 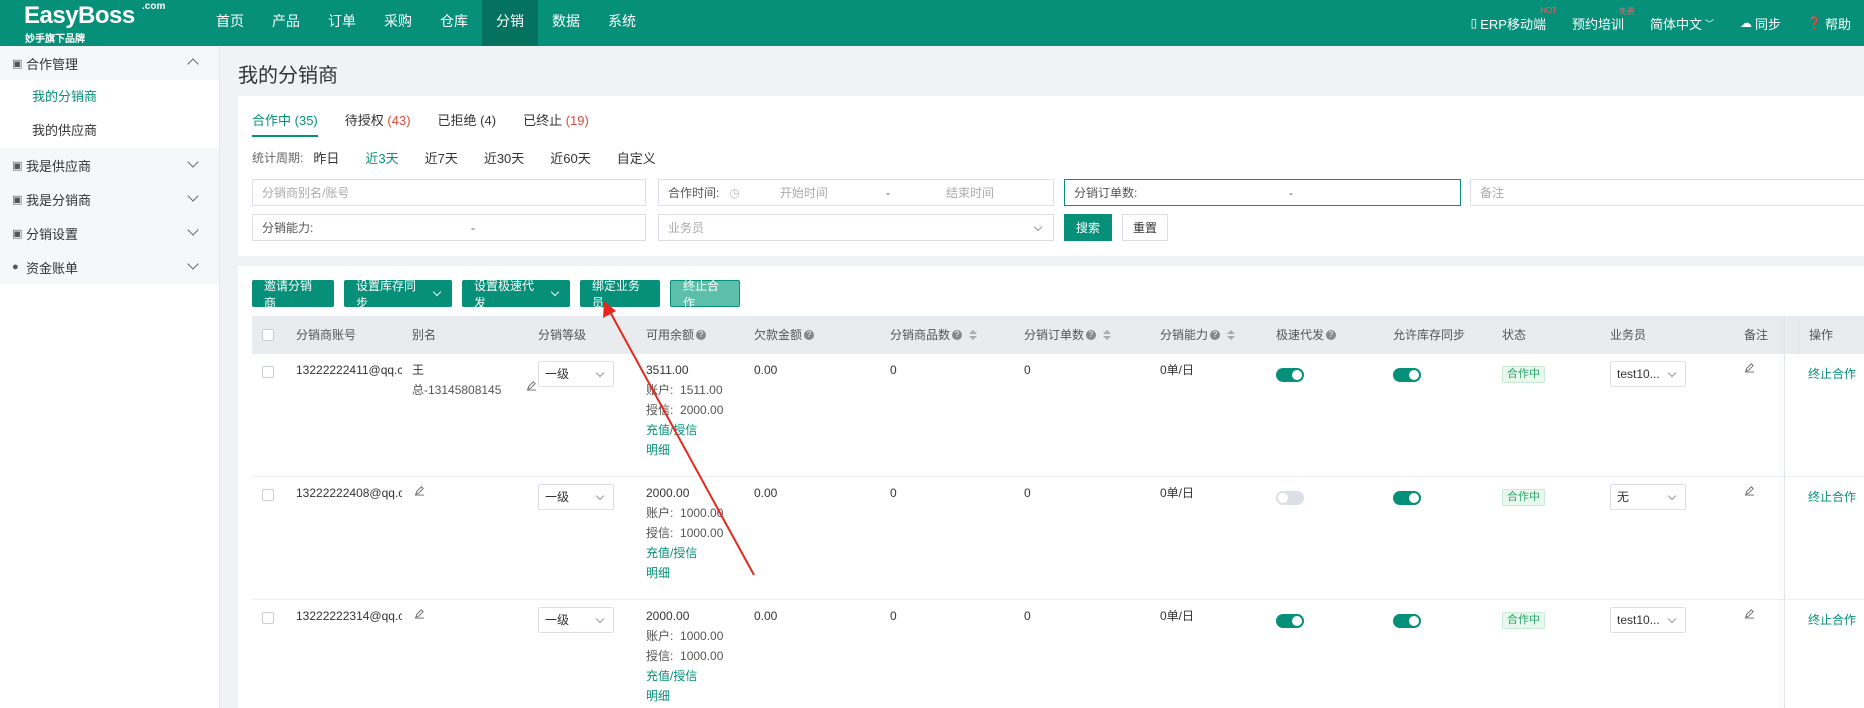 What do you see at coordinates (293, 294) in the screenshot?
I see `invite-distributor-button: 邀请分销商` at bounding box center [293, 294].